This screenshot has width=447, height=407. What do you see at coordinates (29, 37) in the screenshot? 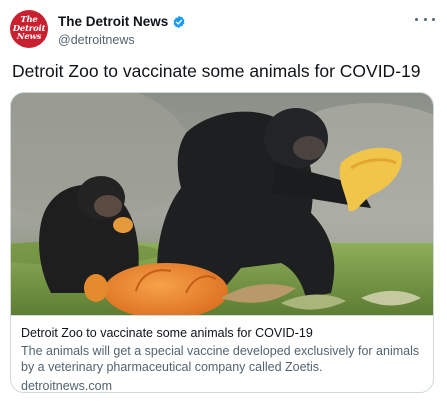
I see `avatar-line-3: News` at bounding box center [29, 37].